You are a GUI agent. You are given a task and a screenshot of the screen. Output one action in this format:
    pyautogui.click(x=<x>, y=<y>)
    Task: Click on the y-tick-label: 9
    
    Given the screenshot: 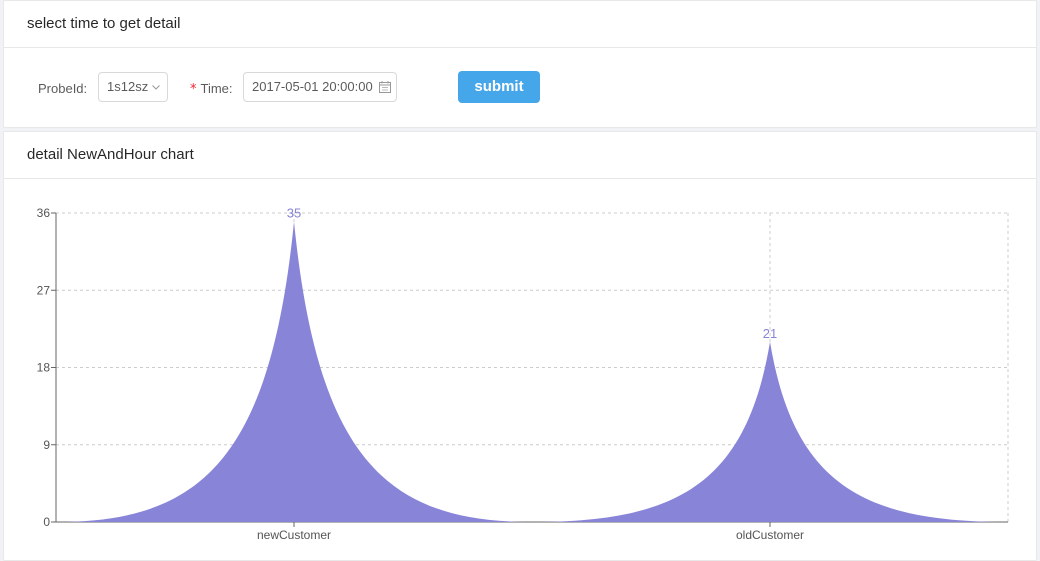 What is the action you would take?
    pyautogui.click(x=46, y=445)
    